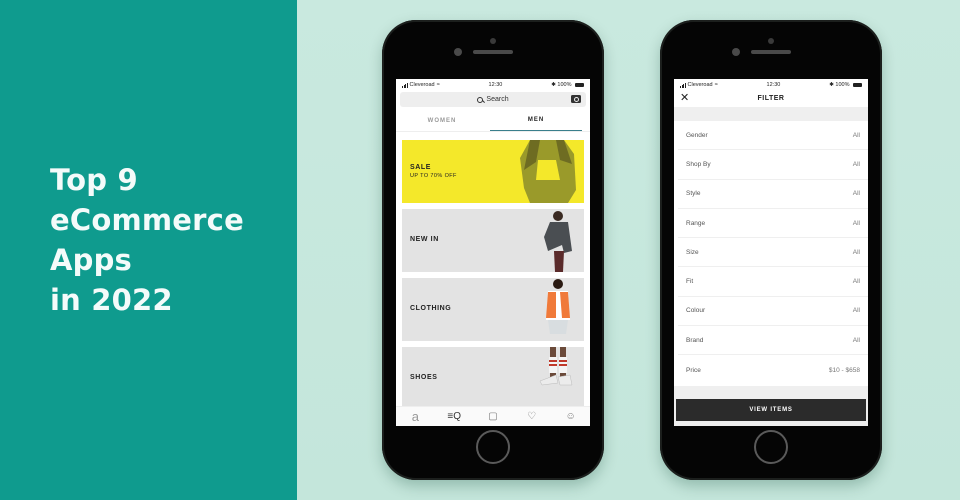 The width and height of the screenshot is (960, 500). Describe the element at coordinates (532, 416) in the screenshot. I see `heart-icon: ♡` at that location.